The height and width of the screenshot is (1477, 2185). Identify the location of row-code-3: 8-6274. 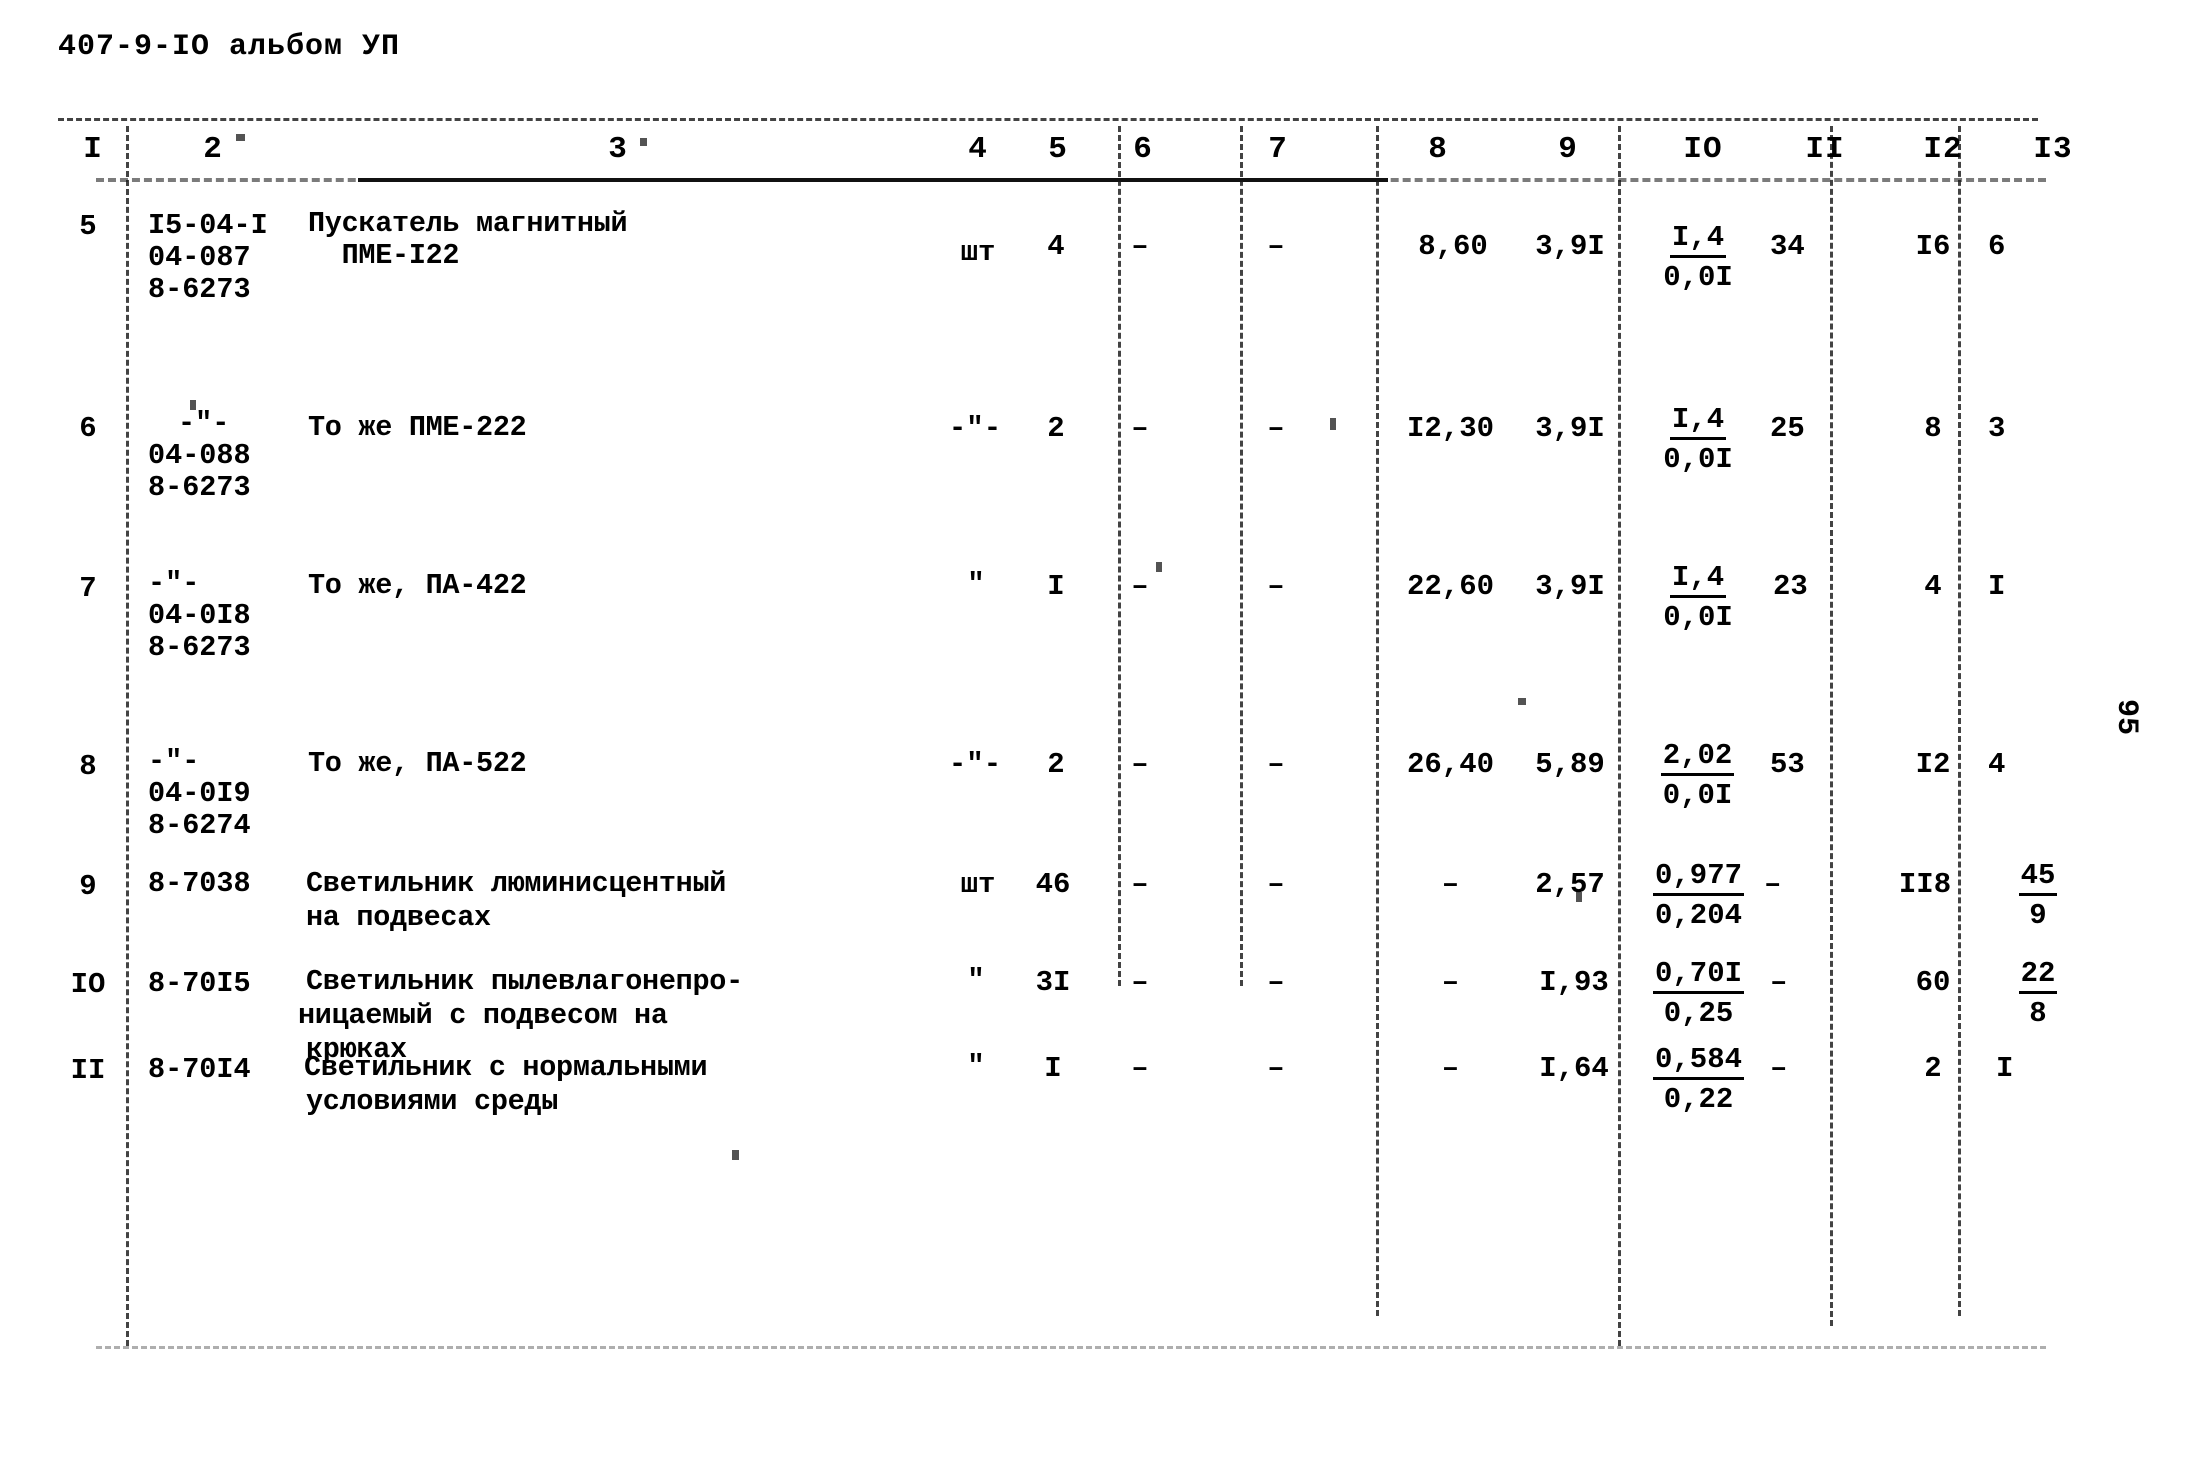
(199, 825).